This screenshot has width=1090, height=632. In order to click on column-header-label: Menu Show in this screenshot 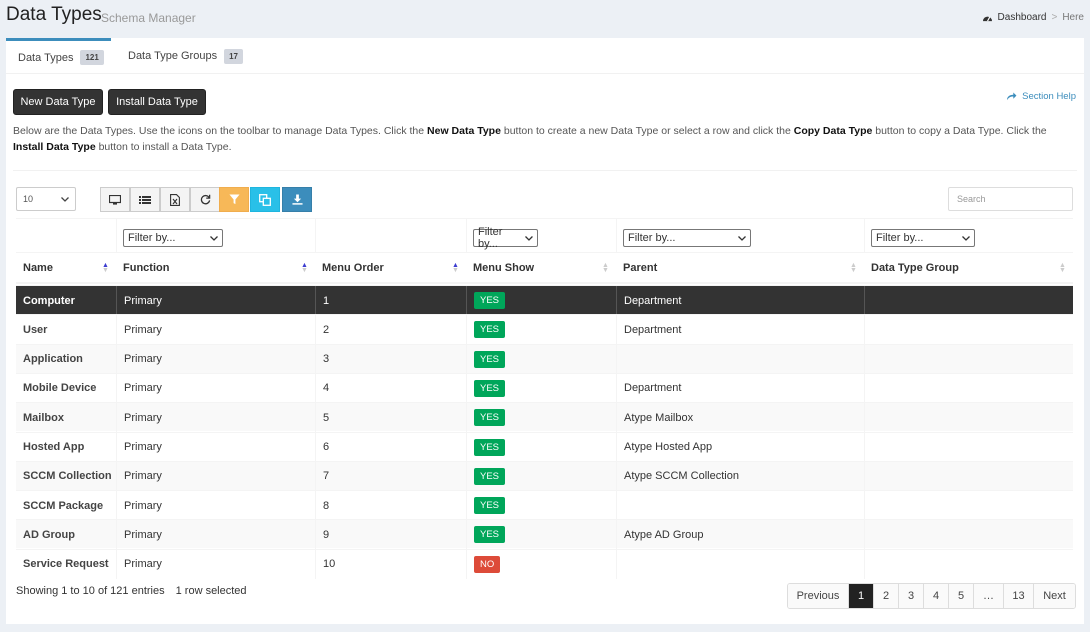, I will do `click(504, 268)`.